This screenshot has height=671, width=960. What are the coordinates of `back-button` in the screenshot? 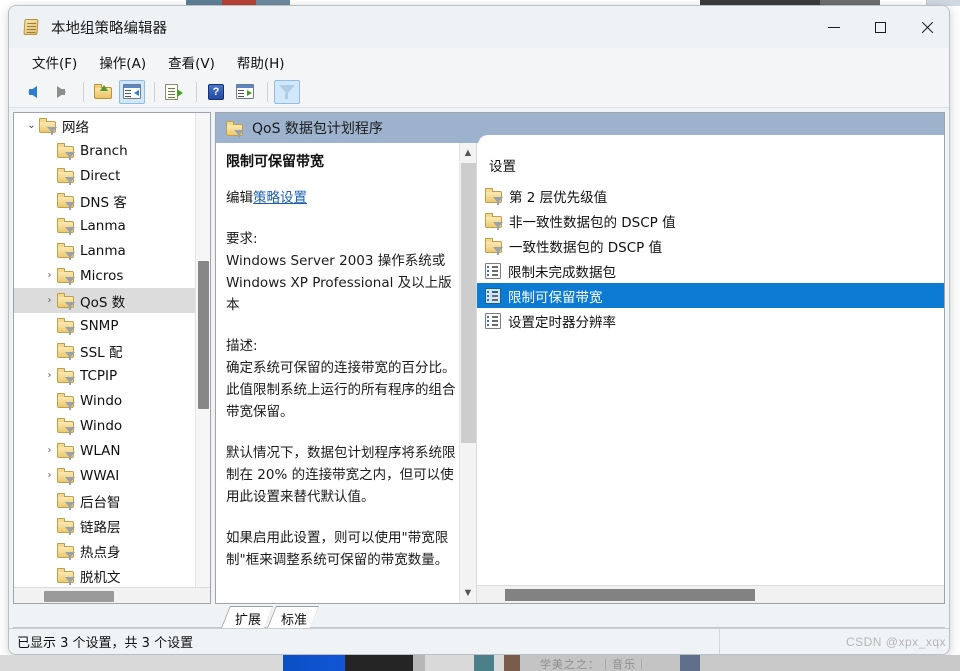 It's located at (32, 92).